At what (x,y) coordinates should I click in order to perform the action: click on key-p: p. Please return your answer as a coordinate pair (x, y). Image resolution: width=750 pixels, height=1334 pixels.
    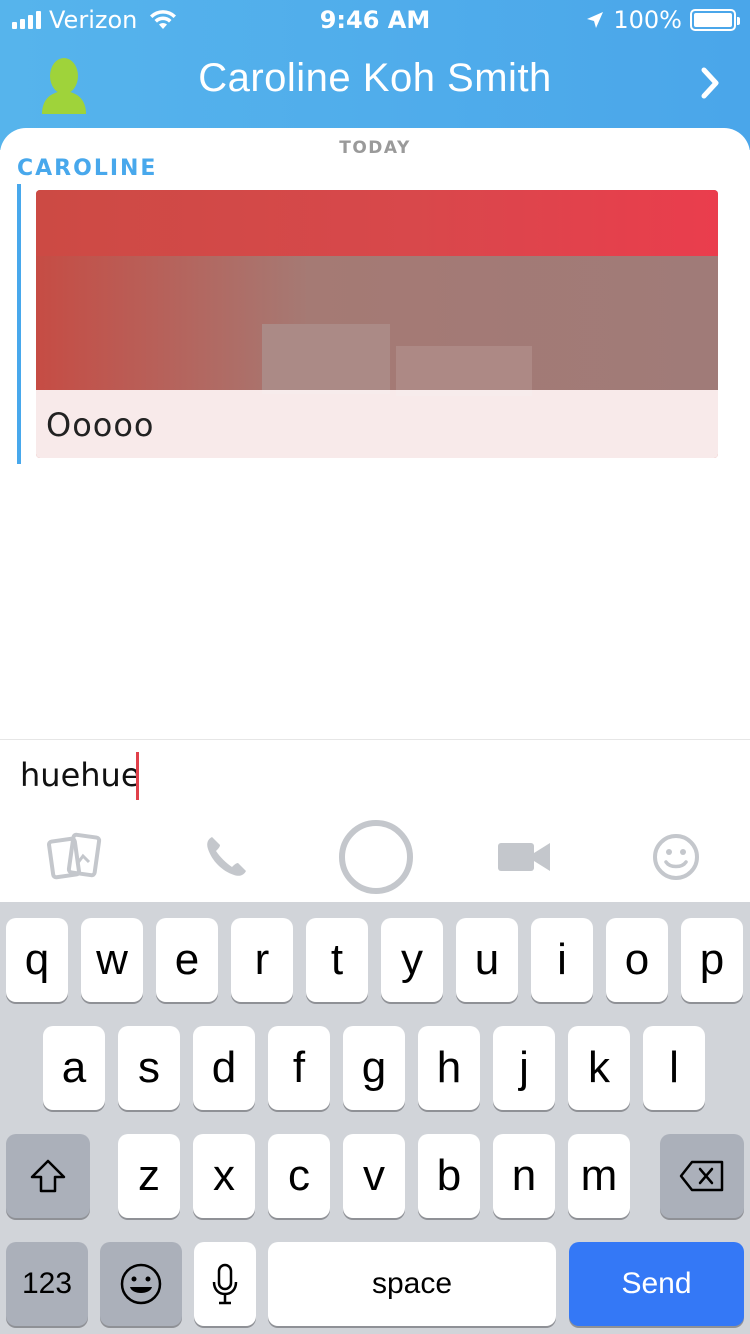
    Looking at the image, I should click on (712, 960).